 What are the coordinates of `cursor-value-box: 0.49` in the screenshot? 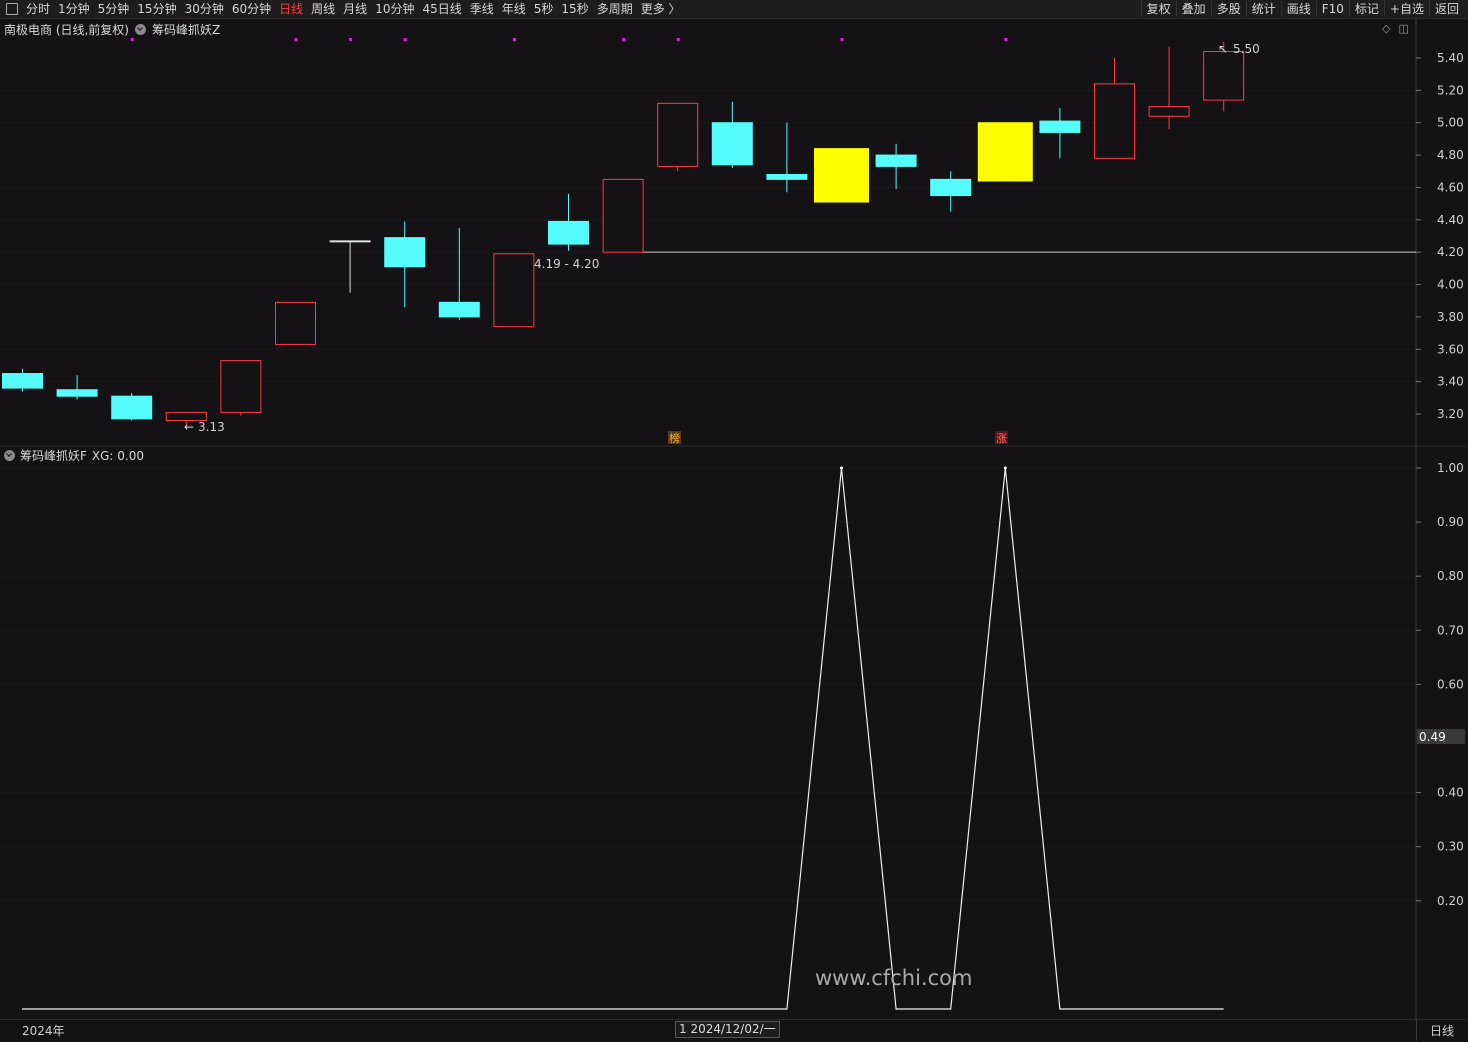 It's located at (1441, 736).